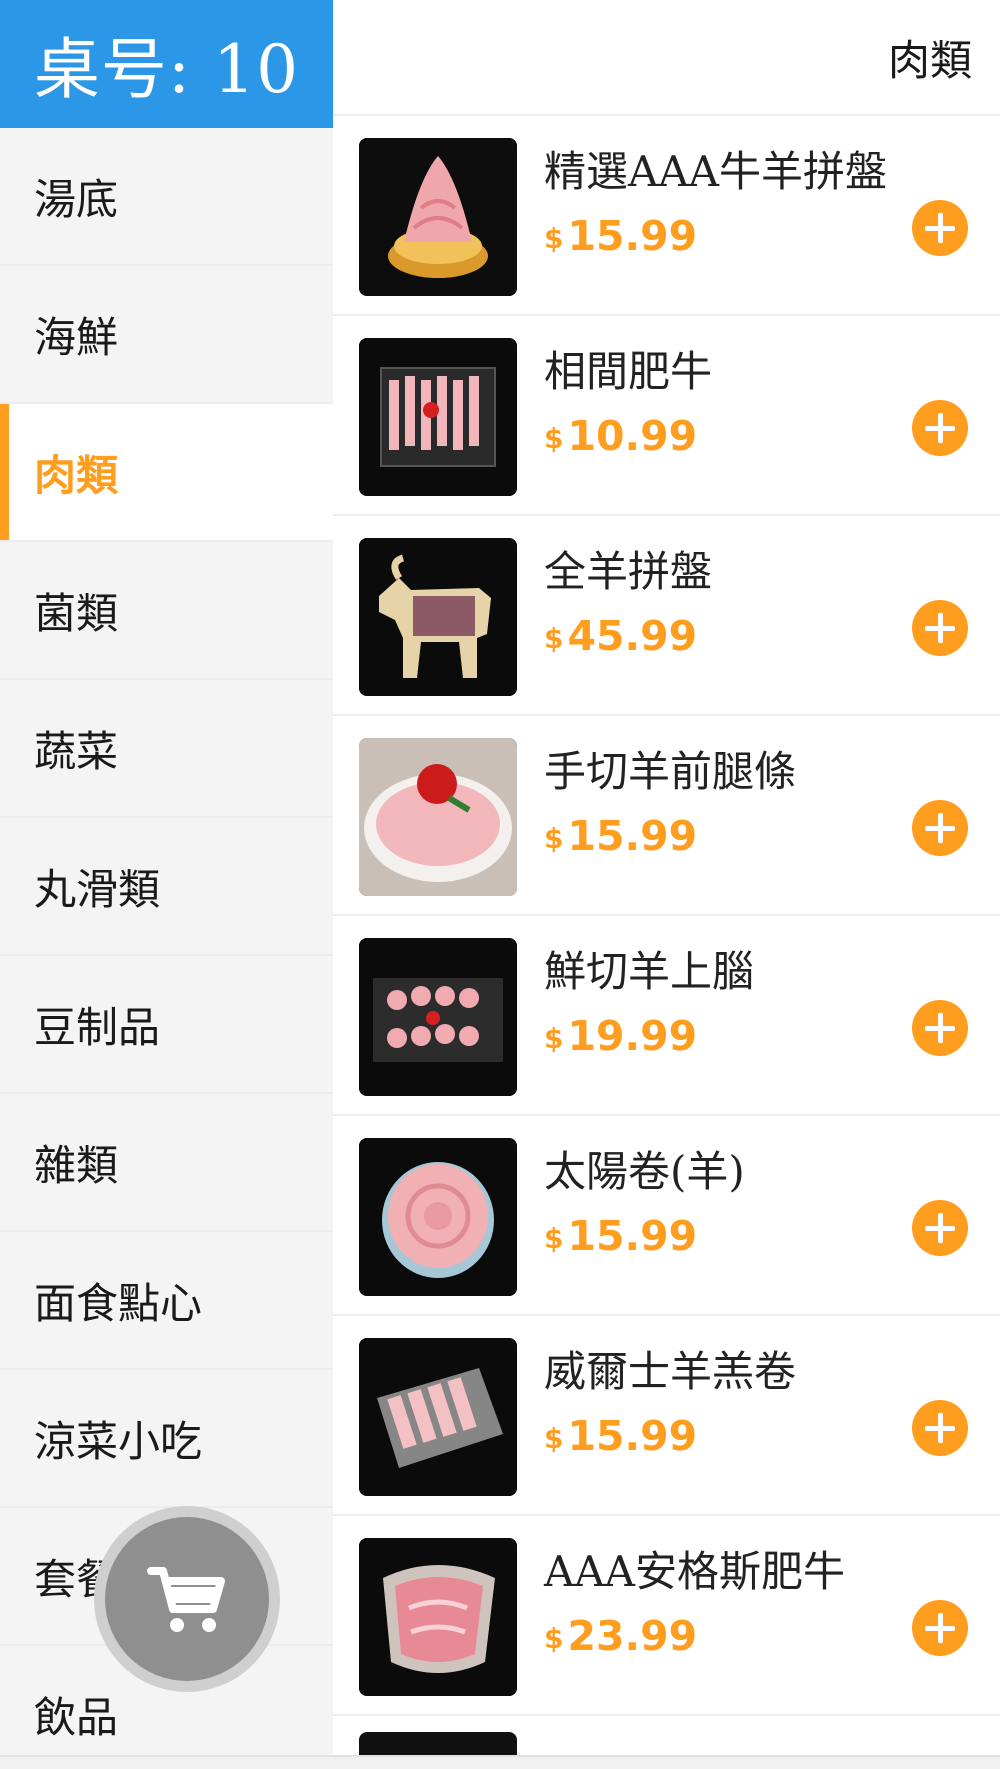 Image resolution: width=1000 pixels, height=1769 pixels. Describe the element at coordinates (166, 335) in the screenshot. I see `category-item: 海鮮` at that location.